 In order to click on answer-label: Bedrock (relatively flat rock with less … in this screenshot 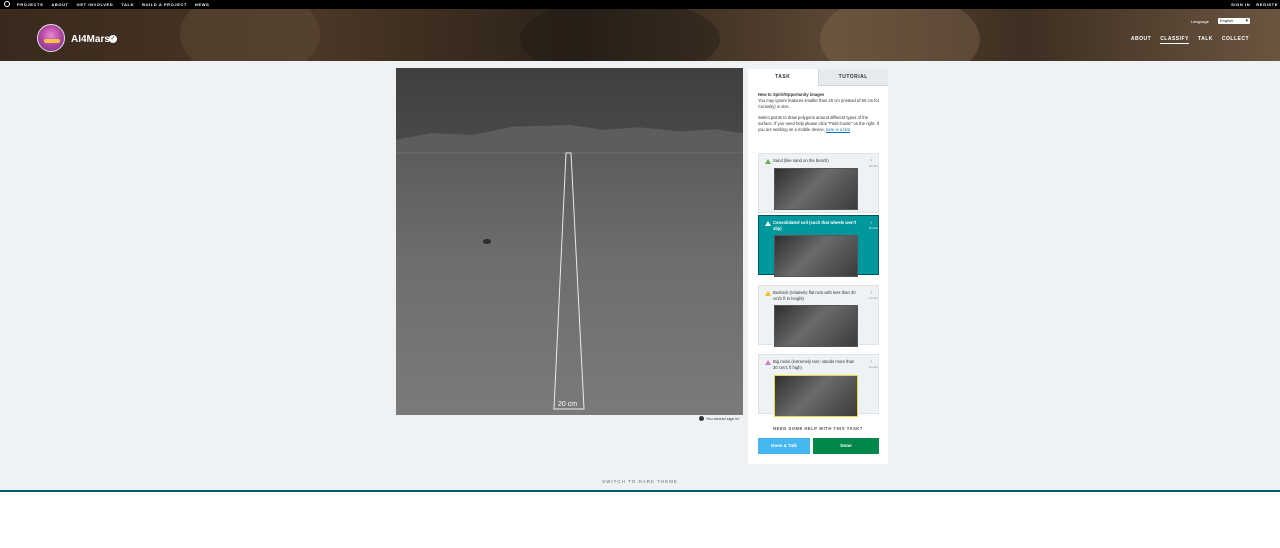, I will do `click(814, 295)`.